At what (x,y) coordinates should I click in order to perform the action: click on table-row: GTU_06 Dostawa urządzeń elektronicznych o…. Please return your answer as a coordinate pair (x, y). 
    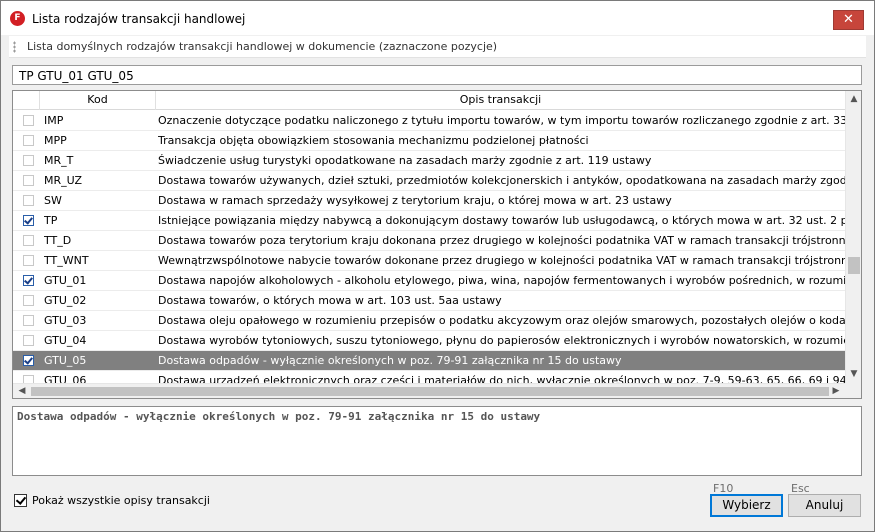
    Looking at the image, I should click on (429, 377).